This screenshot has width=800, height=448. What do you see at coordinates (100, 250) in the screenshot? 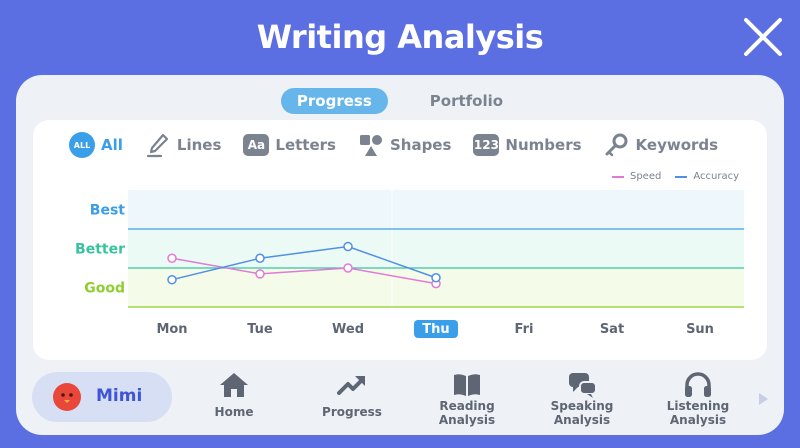
I see `y-level-label: Better` at bounding box center [100, 250].